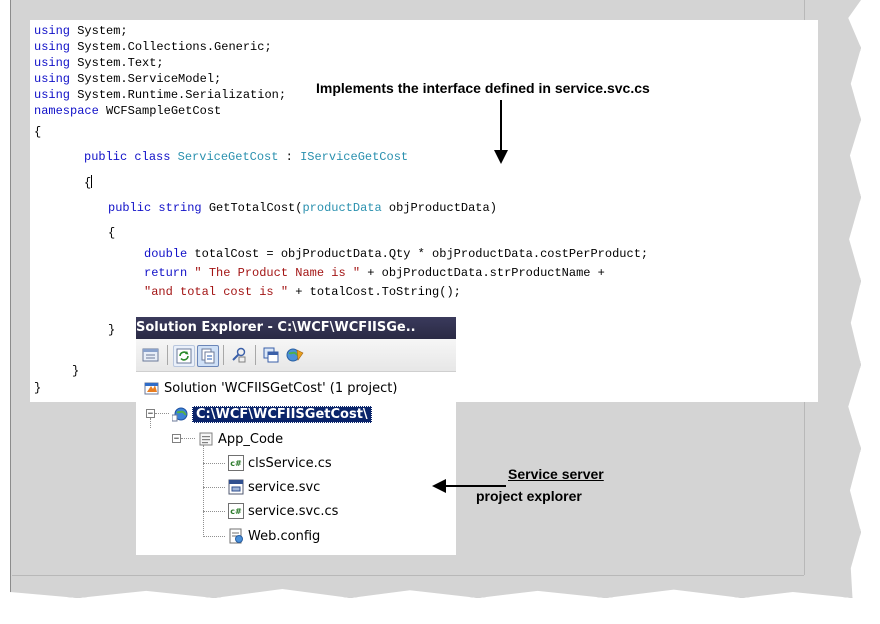  What do you see at coordinates (99, 63) in the screenshot?
I see `code-line-using-text: using System.Text;` at bounding box center [99, 63].